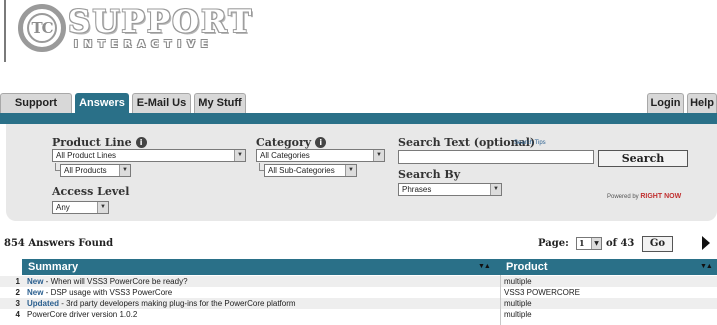 This screenshot has height=325, width=717. What do you see at coordinates (17, 303) in the screenshot?
I see `row-number: 3` at bounding box center [17, 303].